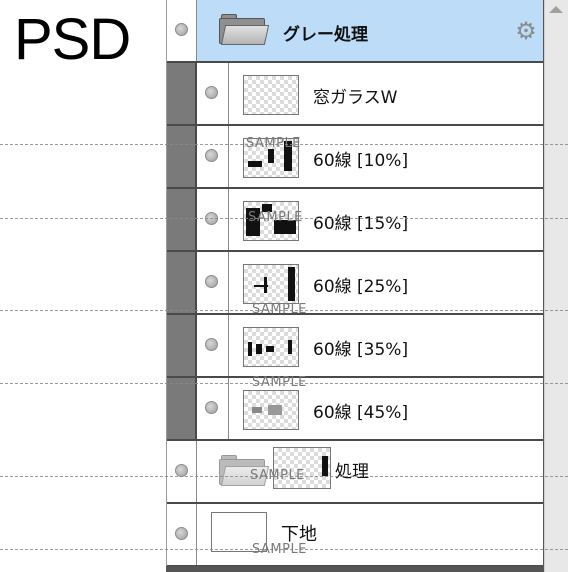 Image resolution: width=568 pixels, height=572 pixels. What do you see at coordinates (361, 413) in the screenshot?
I see `layer-name: 60線 [45%]` at bounding box center [361, 413].